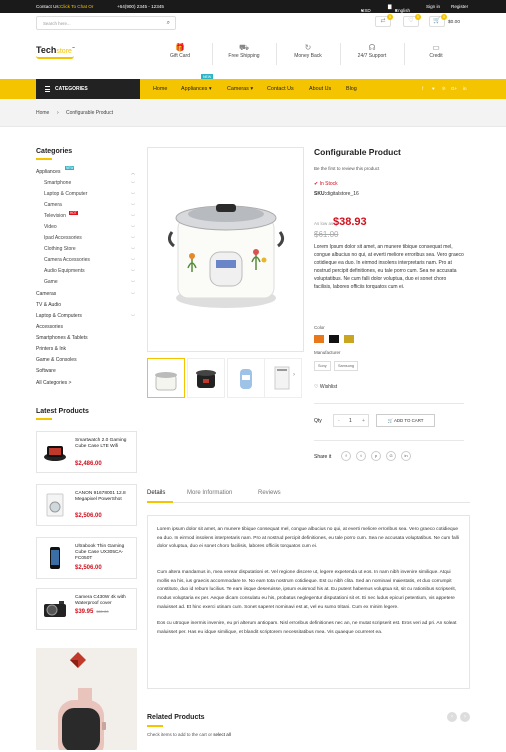 The image size is (506, 752). Describe the element at coordinates (405, 420) in the screenshot. I see `add-to-cart-button: 🛒 ADD TO CART` at that location.